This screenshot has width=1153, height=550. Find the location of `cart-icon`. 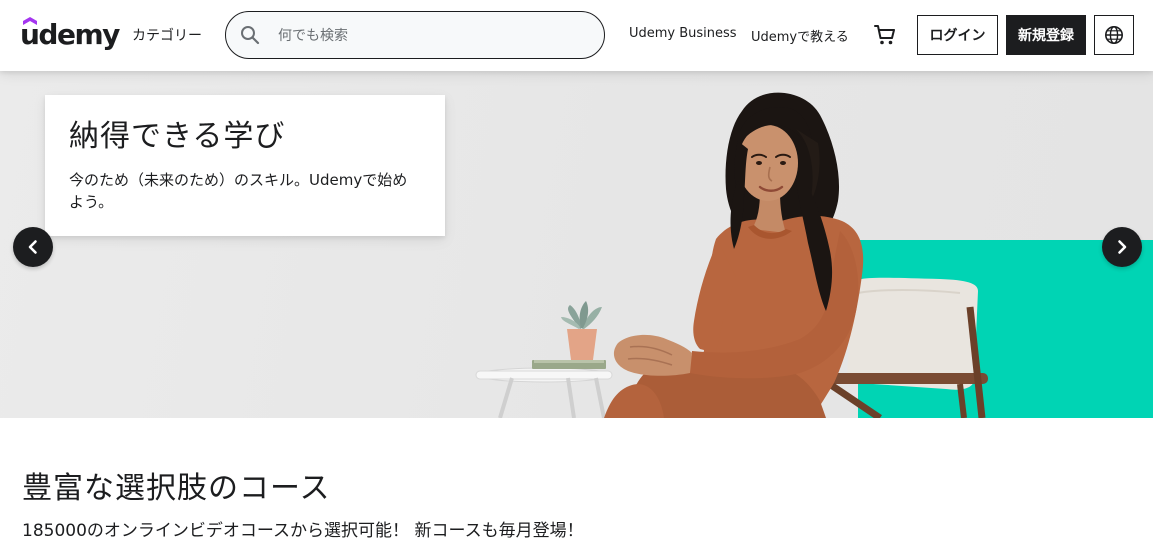

cart-icon is located at coordinates (885, 35).